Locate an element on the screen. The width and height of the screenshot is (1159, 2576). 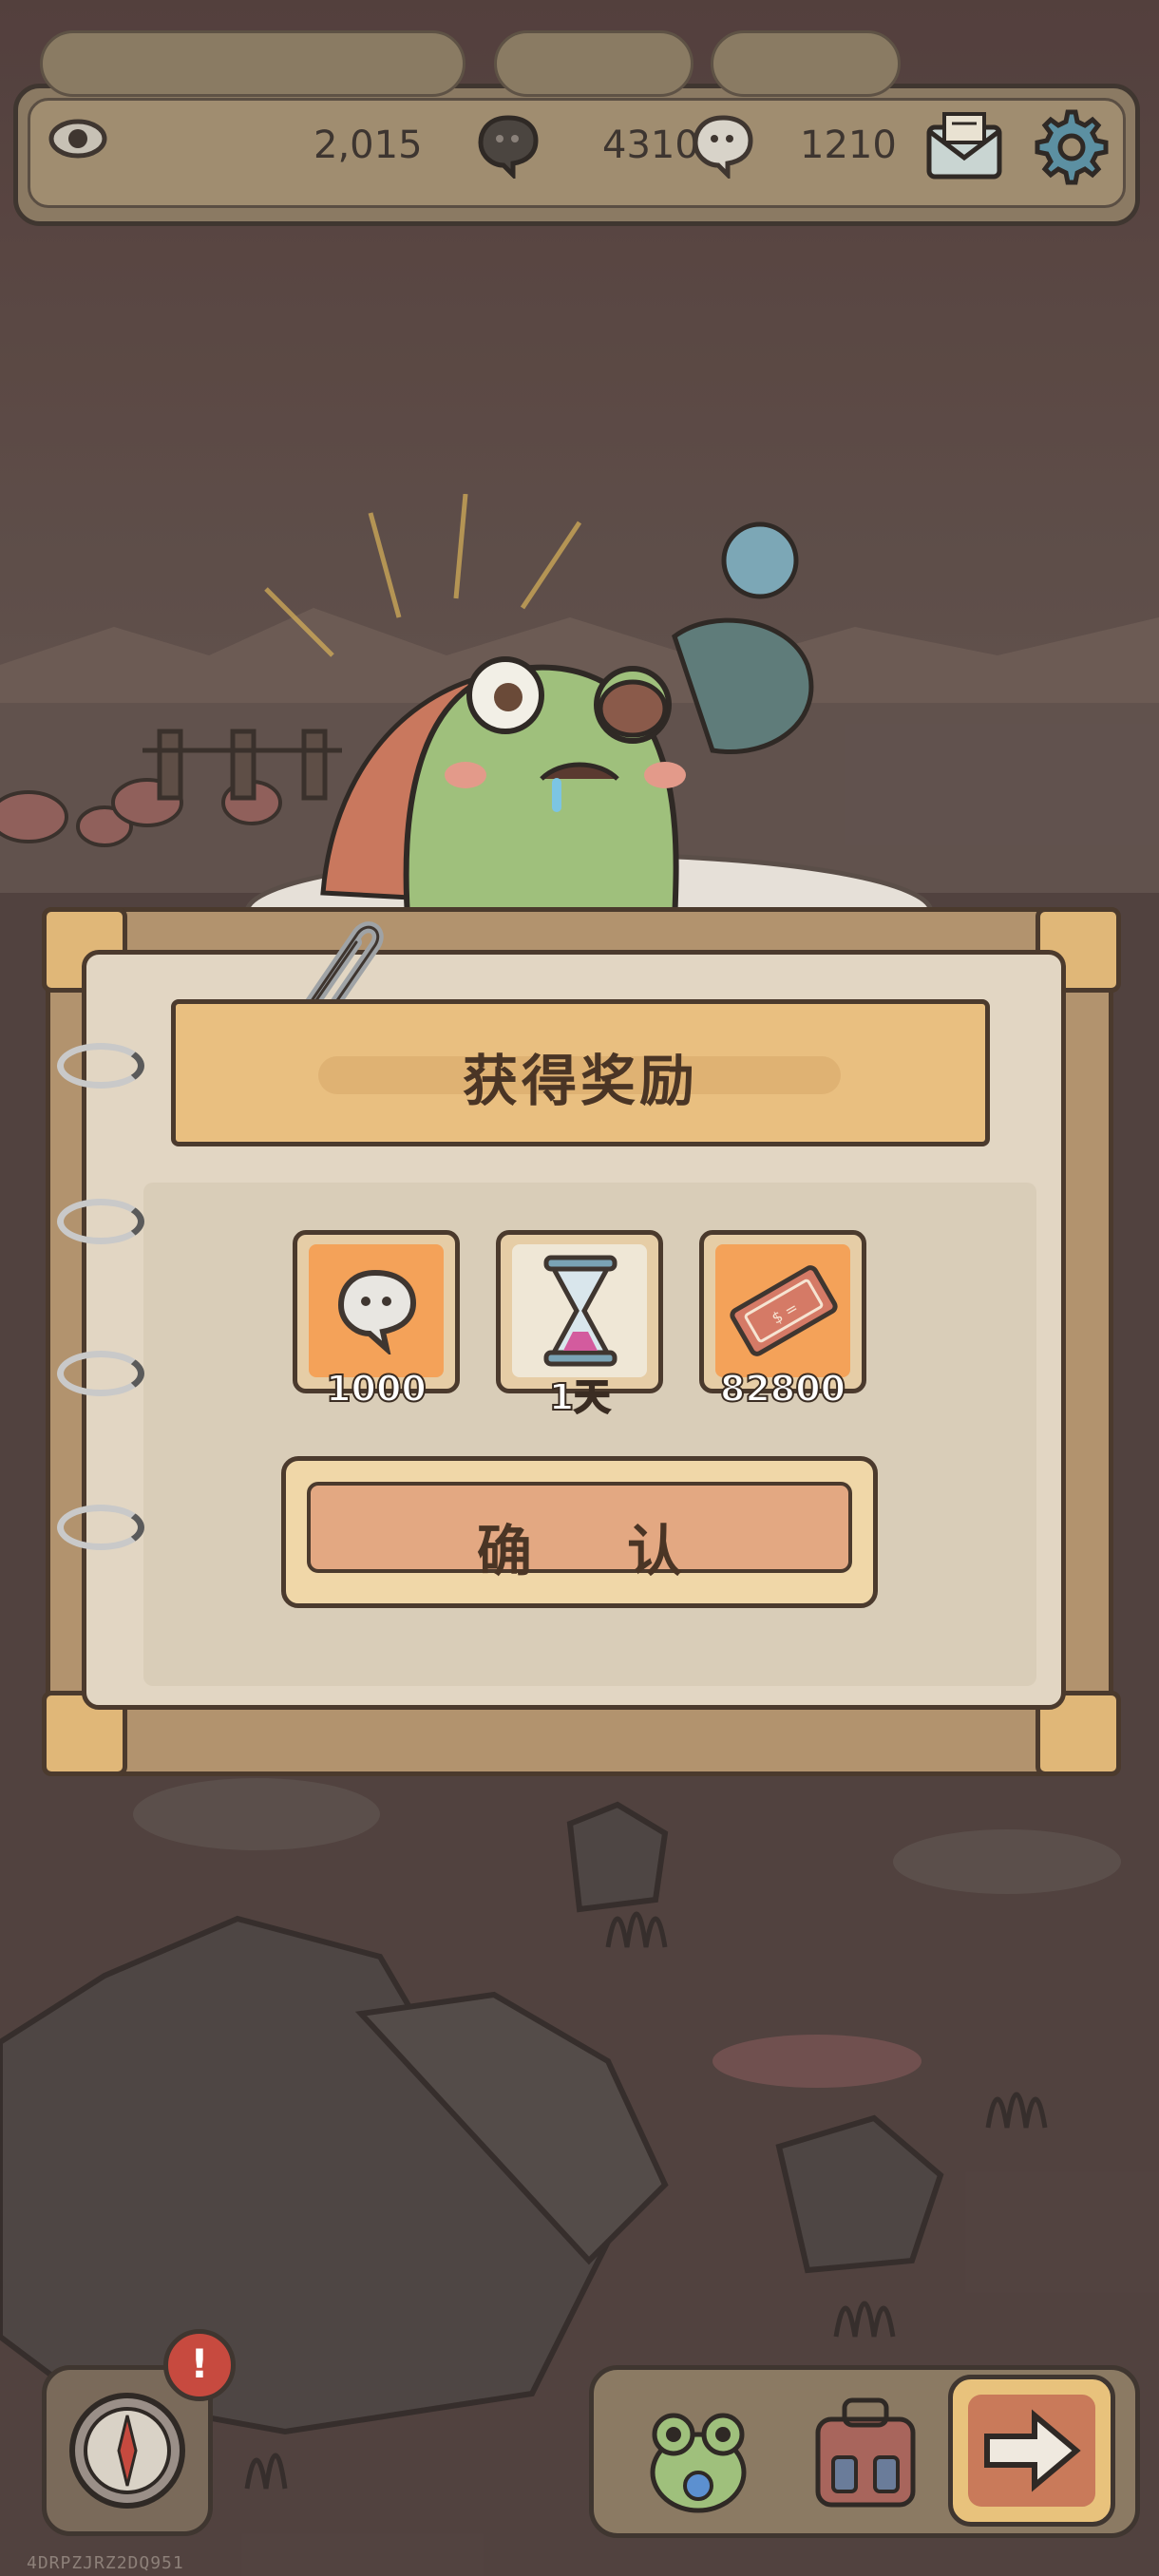
confirm-button: 确 认 is located at coordinates (579, 1532).